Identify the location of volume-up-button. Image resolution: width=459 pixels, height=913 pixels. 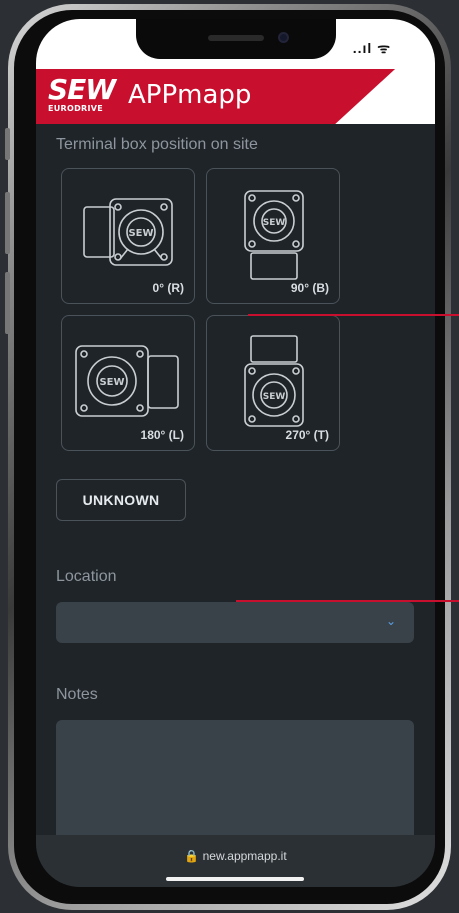
(7, 223).